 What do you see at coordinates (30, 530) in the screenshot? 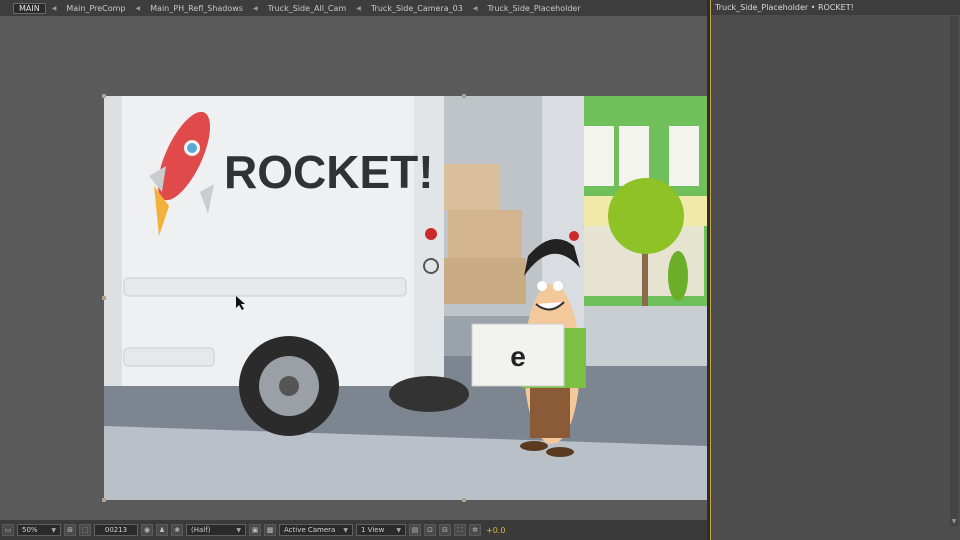
I see `magnification-value: 50%` at bounding box center [30, 530].